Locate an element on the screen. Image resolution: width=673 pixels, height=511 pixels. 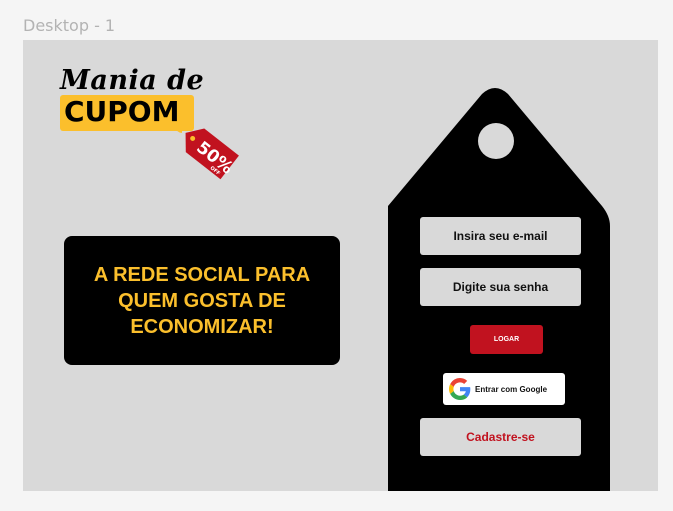
logo-title: Mania de is located at coordinates (132, 80).